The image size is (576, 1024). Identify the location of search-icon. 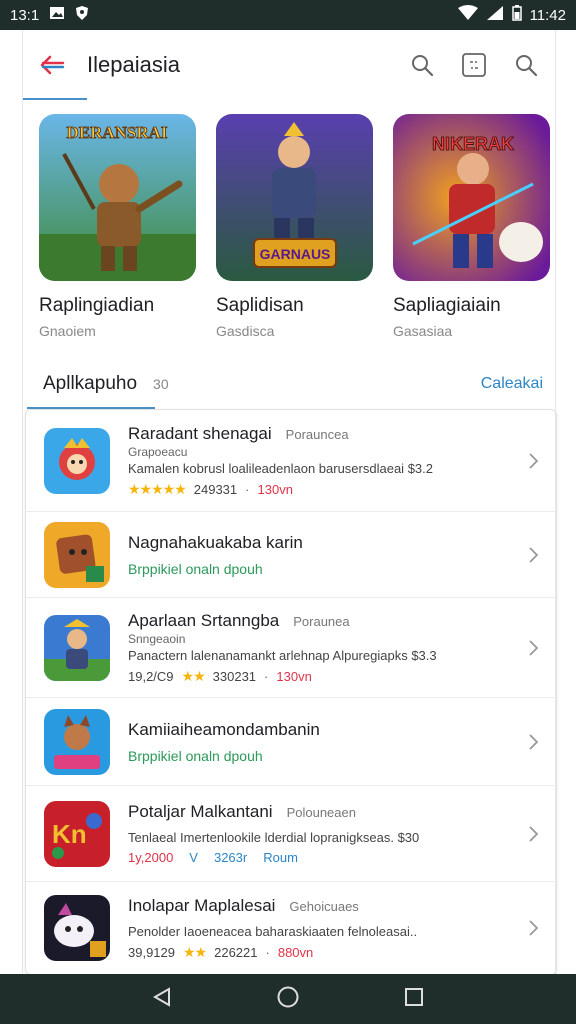
(422, 65).